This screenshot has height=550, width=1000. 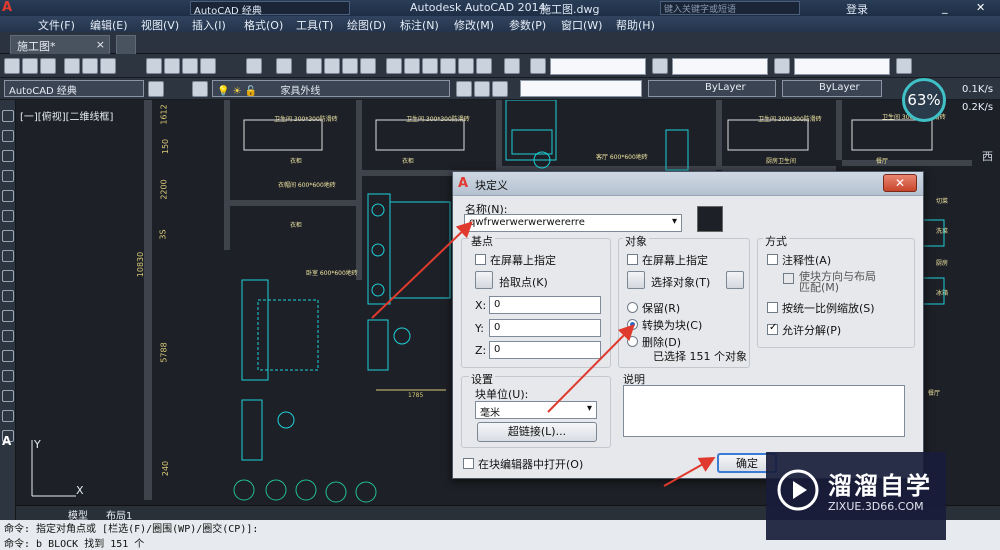 What do you see at coordinates (798, 490) in the screenshot?
I see `play-logo-icon` at bounding box center [798, 490].